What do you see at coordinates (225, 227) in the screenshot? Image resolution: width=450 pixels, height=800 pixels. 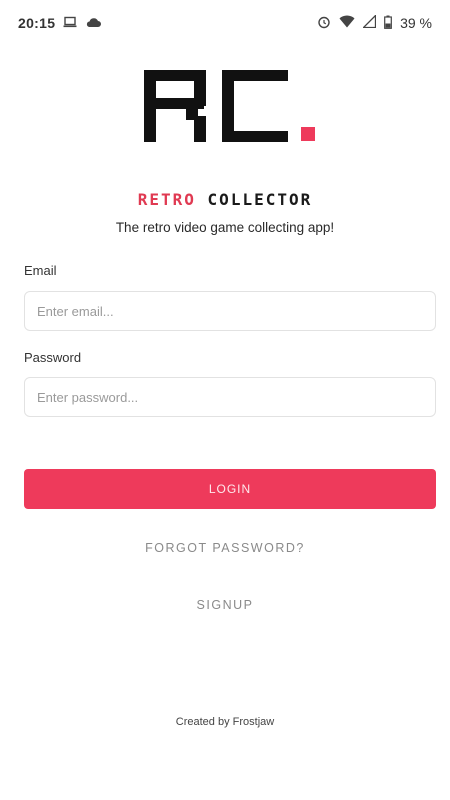 I see `tagline: The retro video game collecting app!` at bounding box center [225, 227].